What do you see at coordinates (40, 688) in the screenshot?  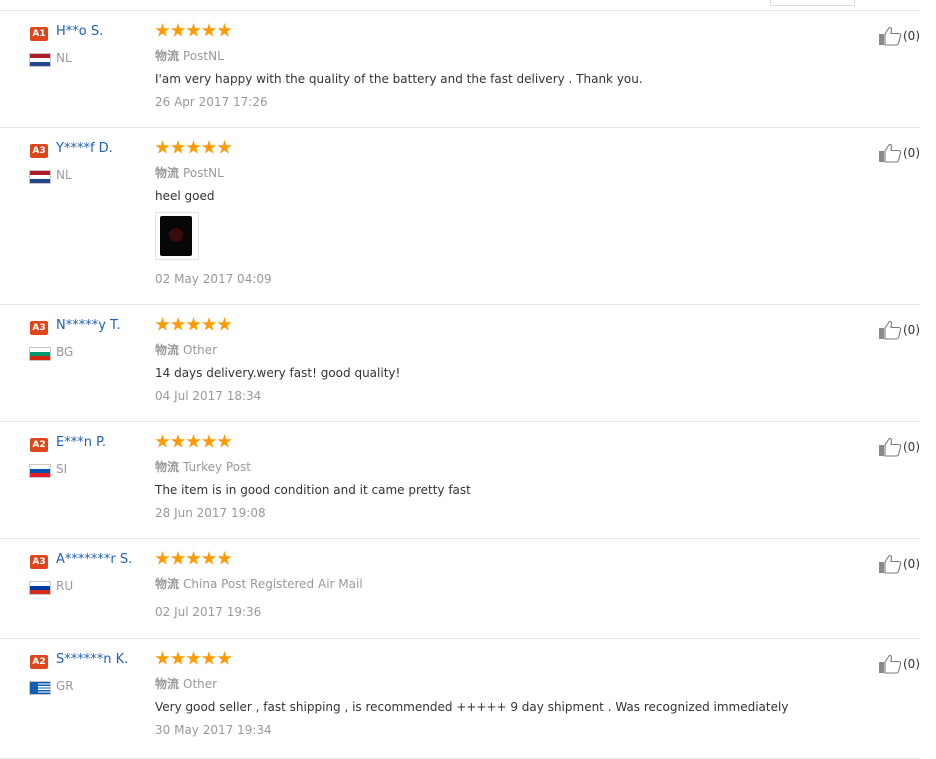 I see `flag-gr-icon` at bounding box center [40, 688].